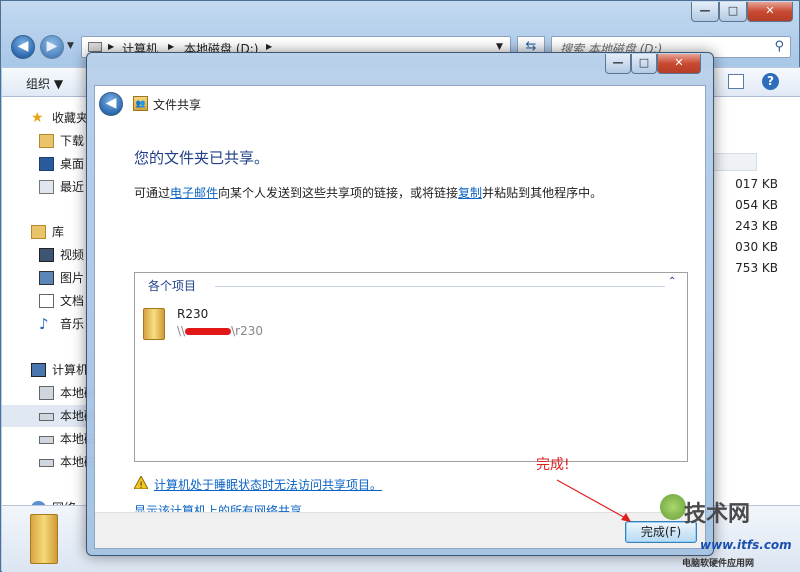 The width and height of the screenshot is (800, 572). I want to click on nav-videos: 视频, so click(45, 255).